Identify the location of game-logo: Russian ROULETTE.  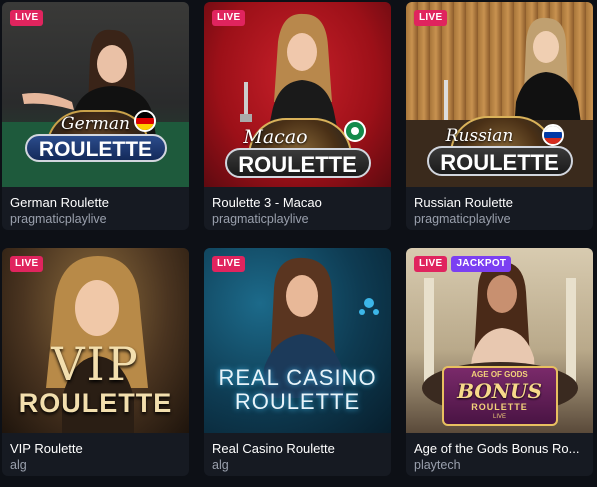
(499, 146).